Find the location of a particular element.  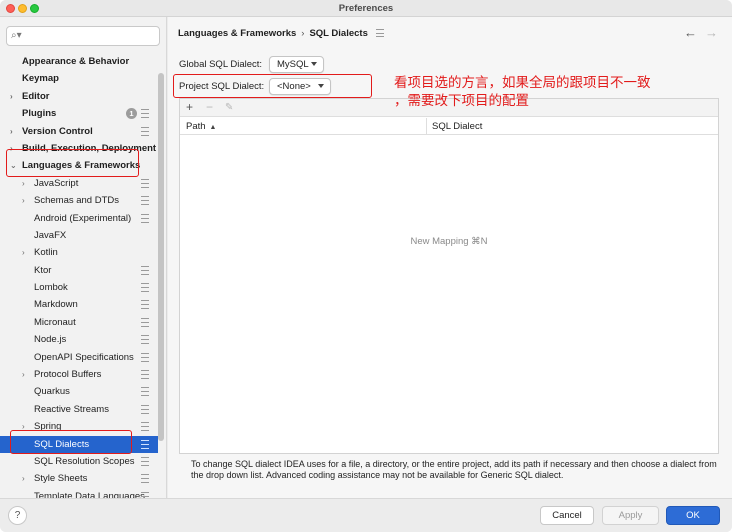

edit-pencil-icon: ✎ is located at coordinates (229, 107).